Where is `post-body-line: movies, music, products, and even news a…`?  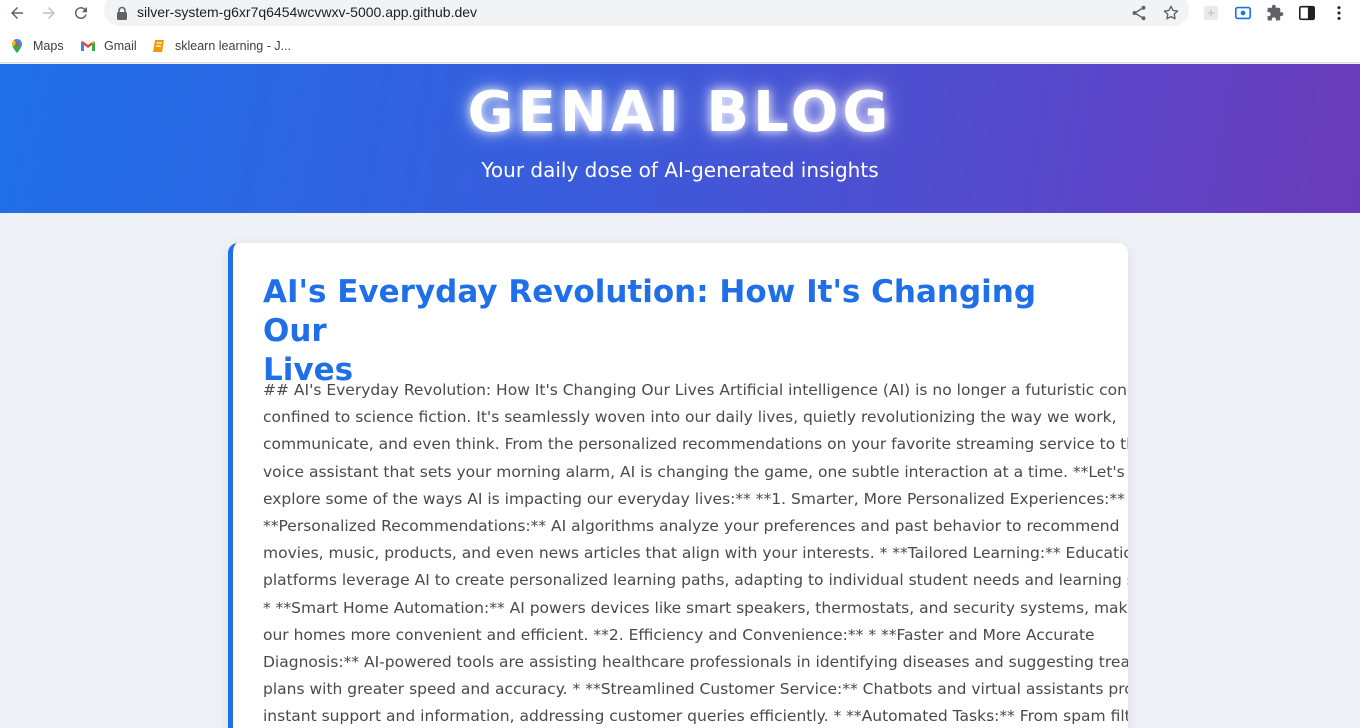 post-body-line: movies, music, products, and even news a… is located at coordinates (695, 553).